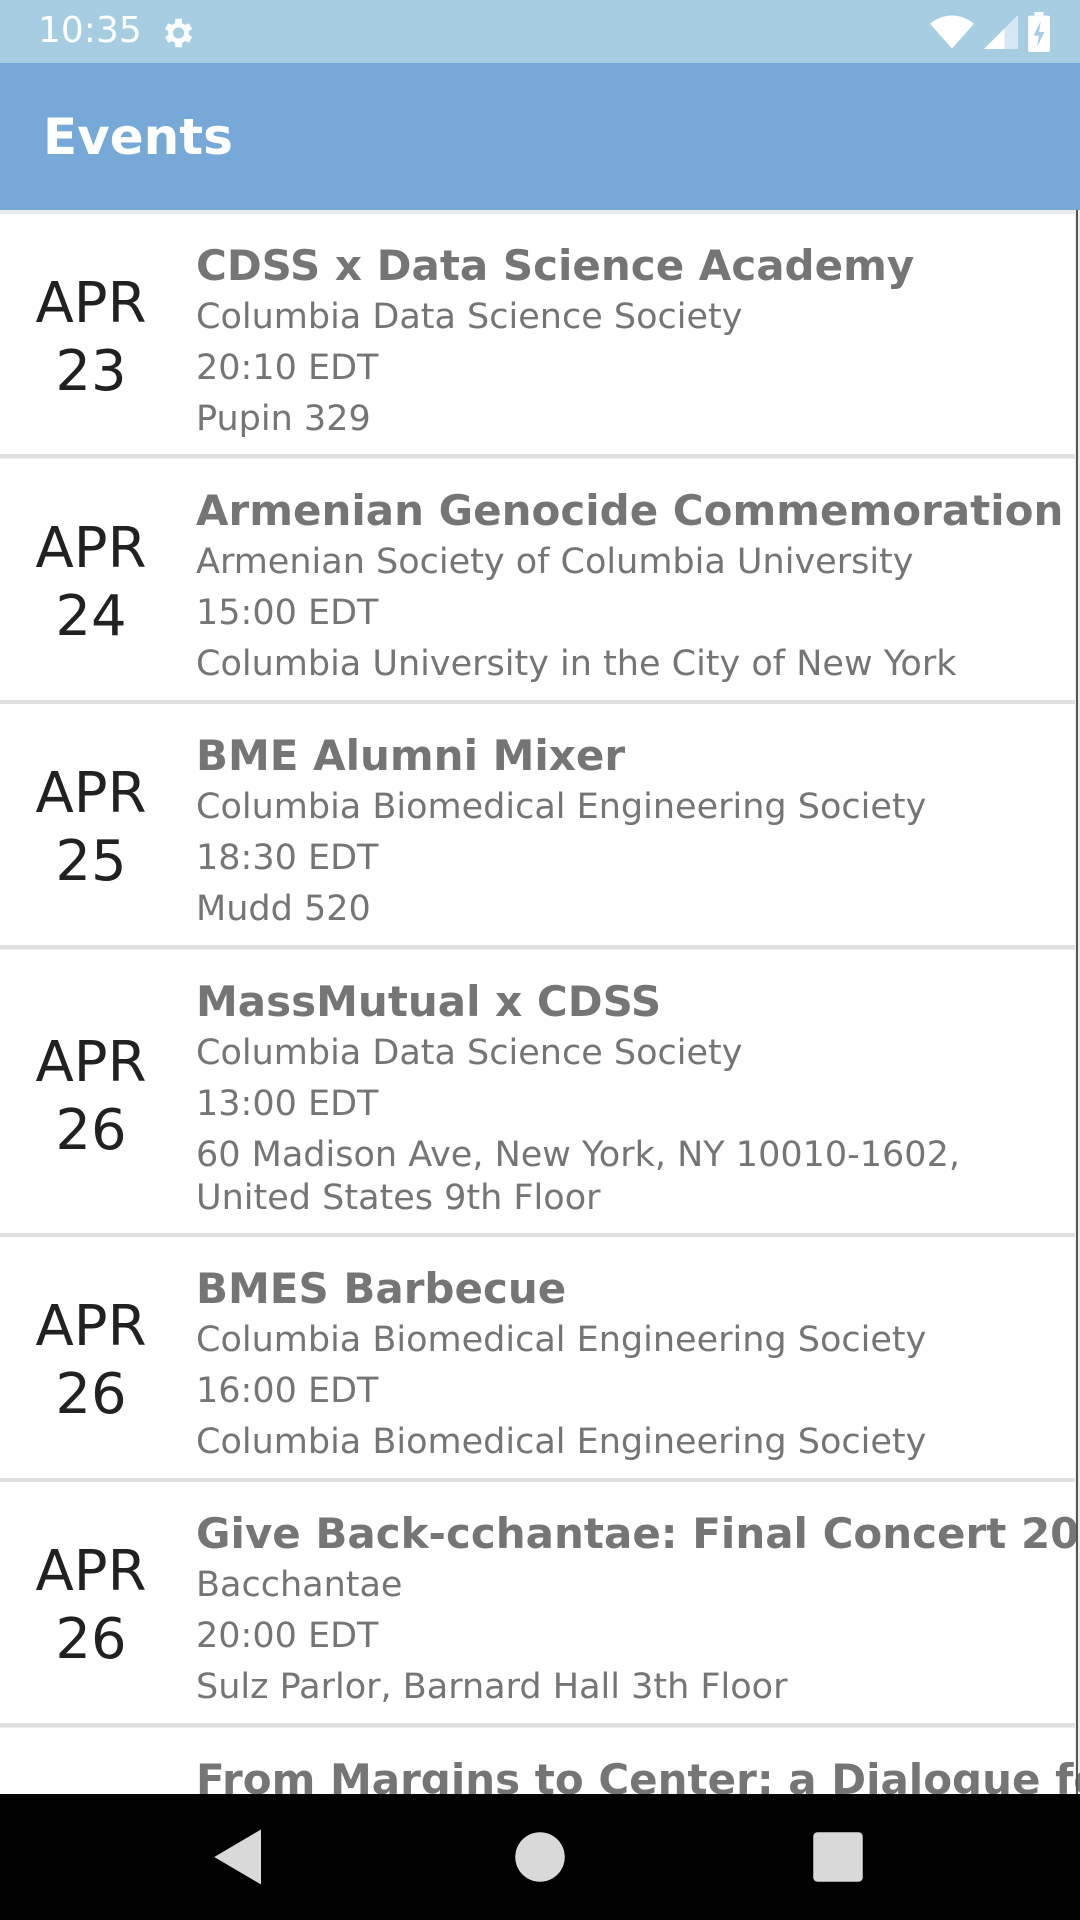  I want to click on event-card: From Margins to Center: a Dialogue for, so click(540, 1761).